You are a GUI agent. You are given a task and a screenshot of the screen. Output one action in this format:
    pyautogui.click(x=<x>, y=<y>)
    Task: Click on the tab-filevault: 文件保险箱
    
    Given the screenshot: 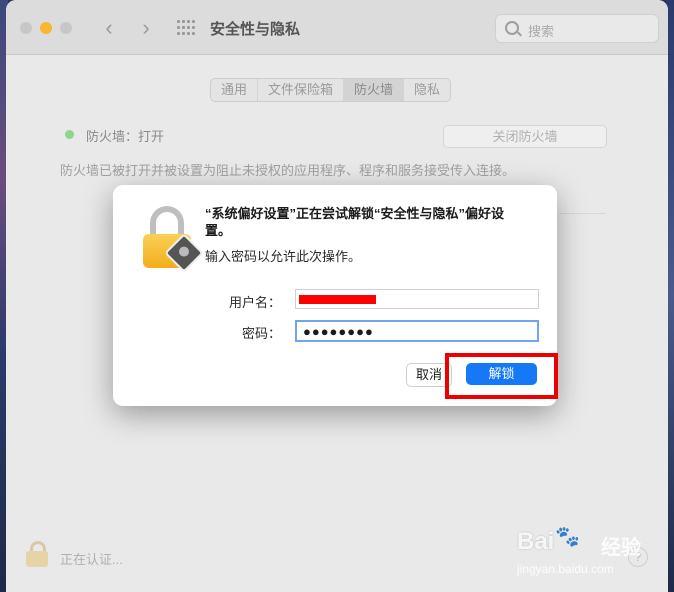 What is the action you would take?
    pyautogui.click(x=301, y=90)
    